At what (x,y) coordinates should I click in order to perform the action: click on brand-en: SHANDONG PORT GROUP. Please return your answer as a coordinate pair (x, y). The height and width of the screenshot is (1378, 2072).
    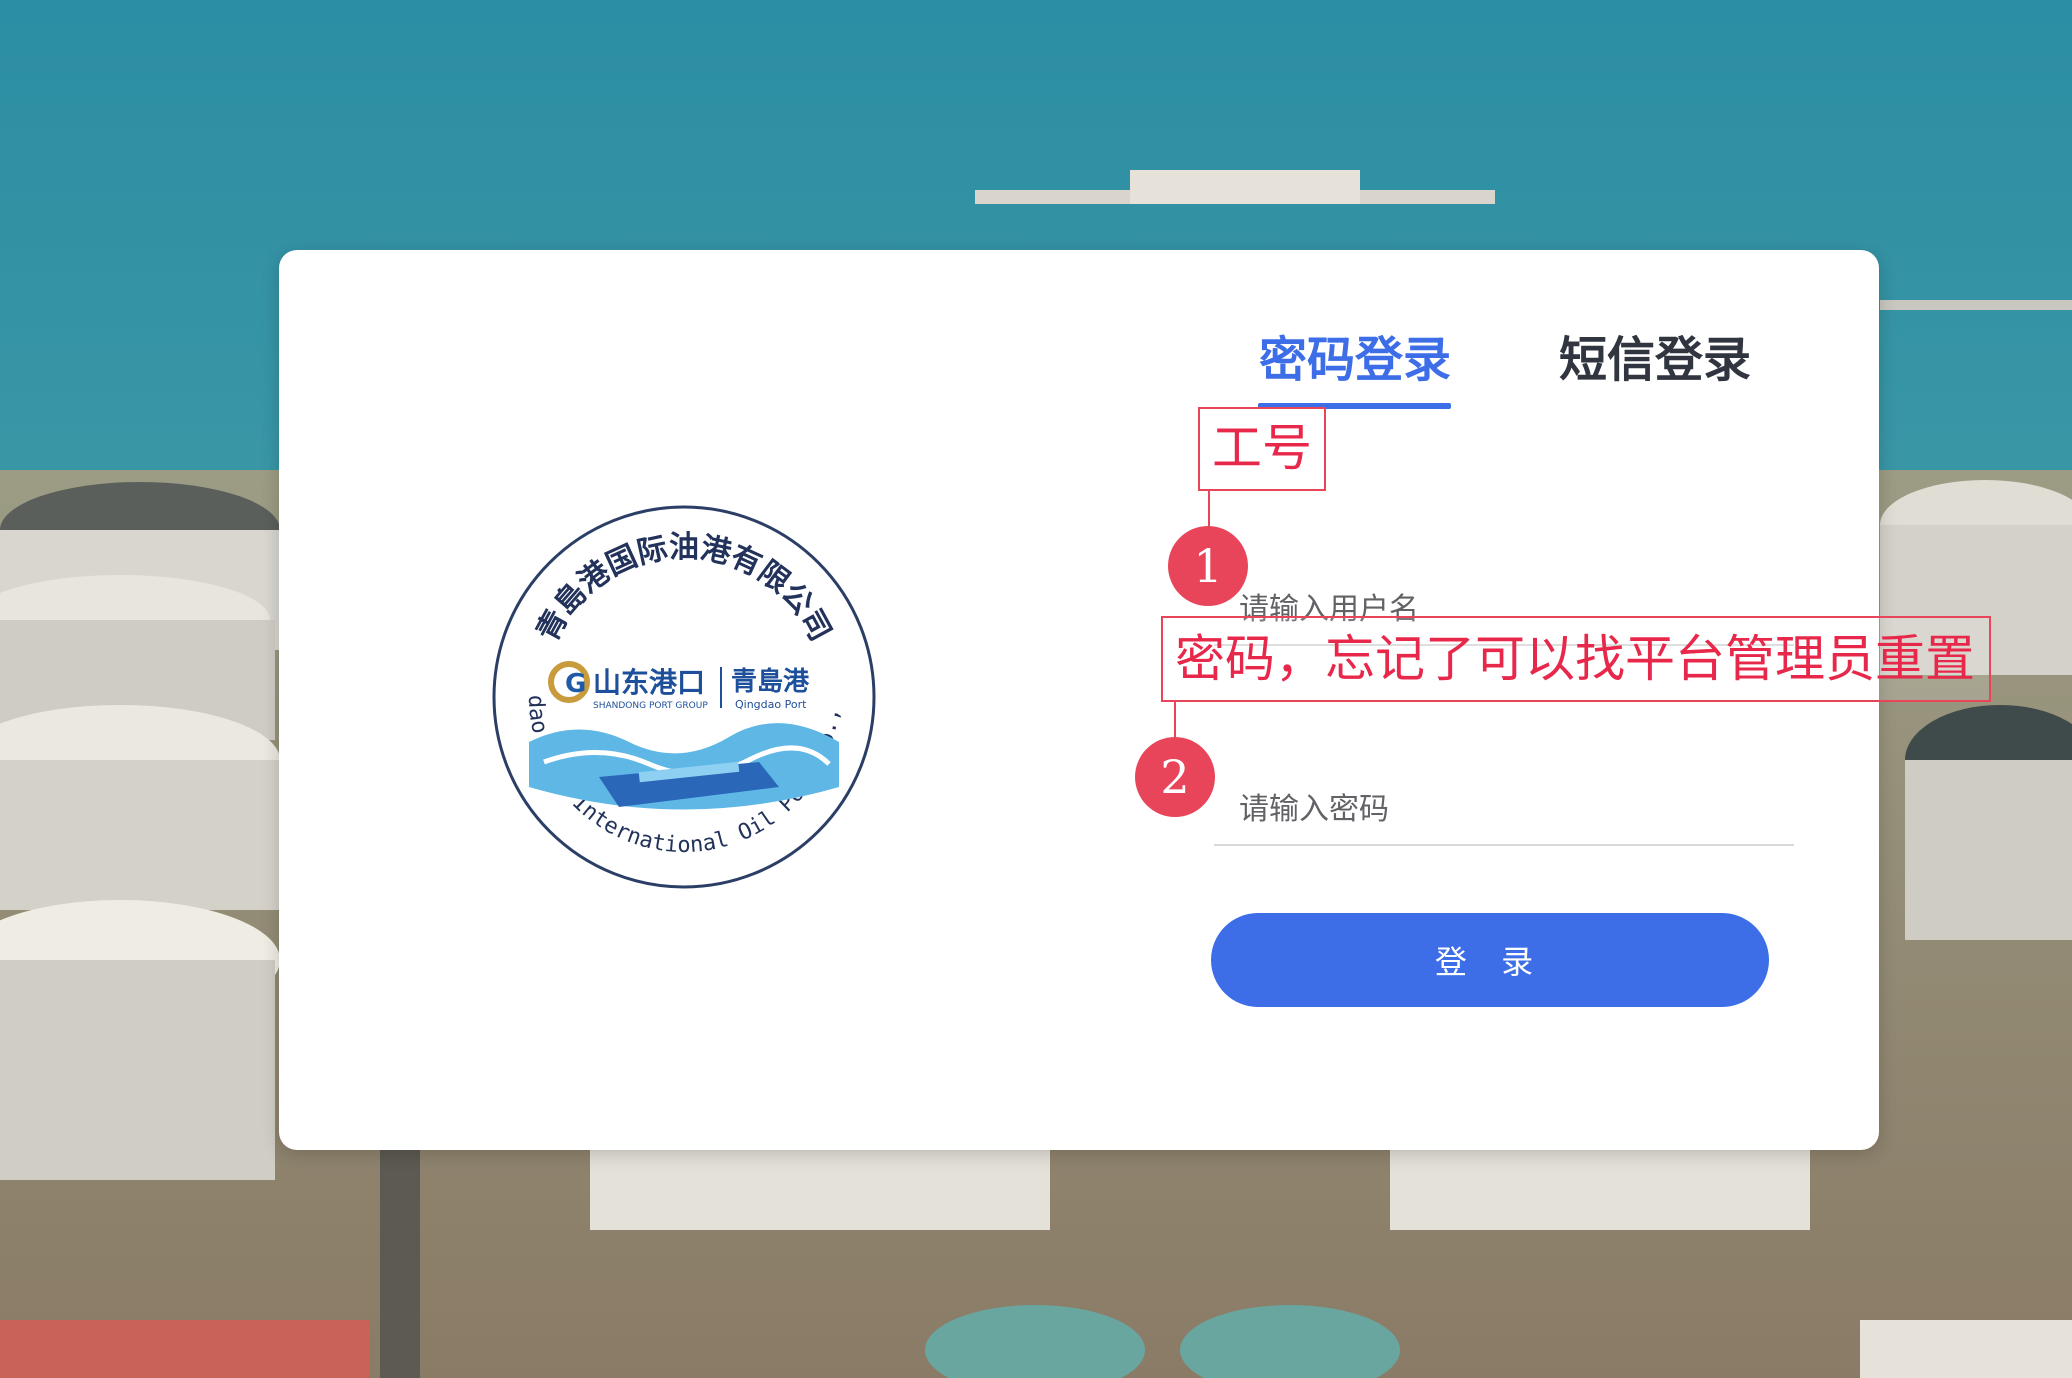
    Looking at the image, I should click on (650, 706).